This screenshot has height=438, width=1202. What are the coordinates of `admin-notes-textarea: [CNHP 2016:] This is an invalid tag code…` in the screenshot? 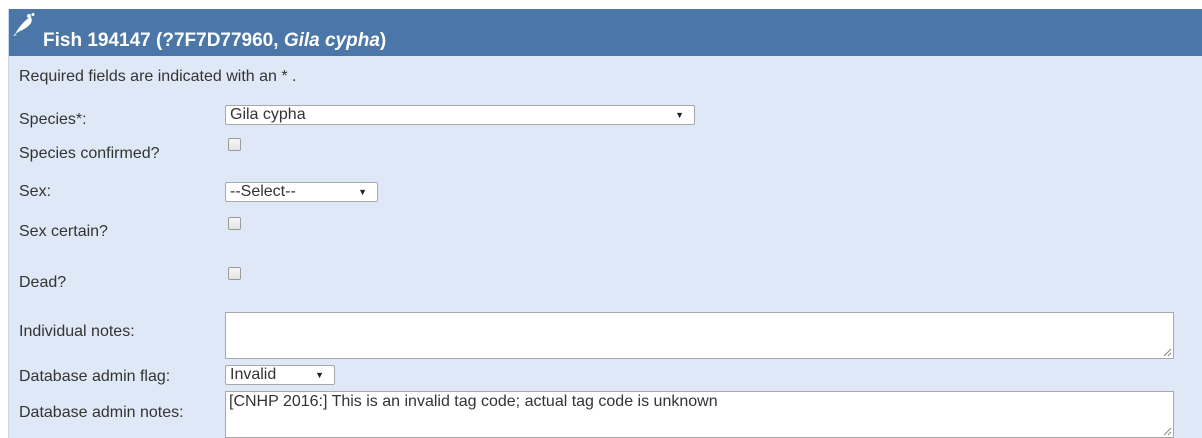 It's located at (699, 414).